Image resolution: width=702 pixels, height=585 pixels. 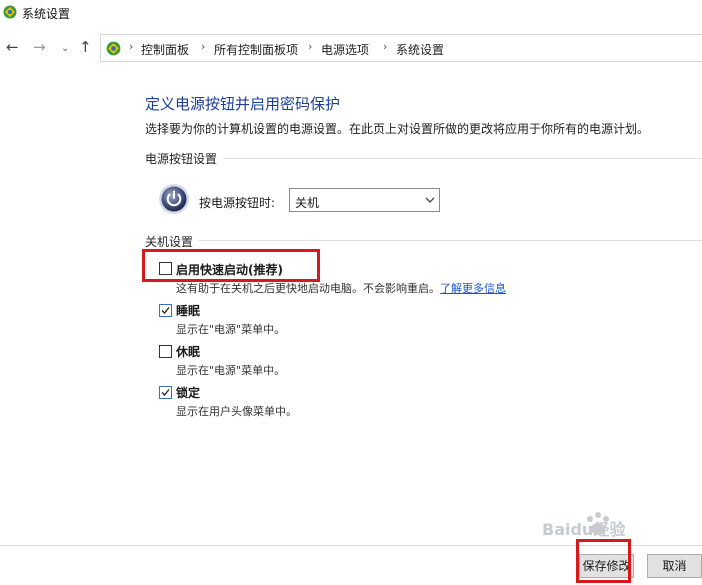 What do you see at coordinates (65, 49) in the screenshot?
I see `recent-chevron-down-icon: ⌄` at bounding box center [65, 49].